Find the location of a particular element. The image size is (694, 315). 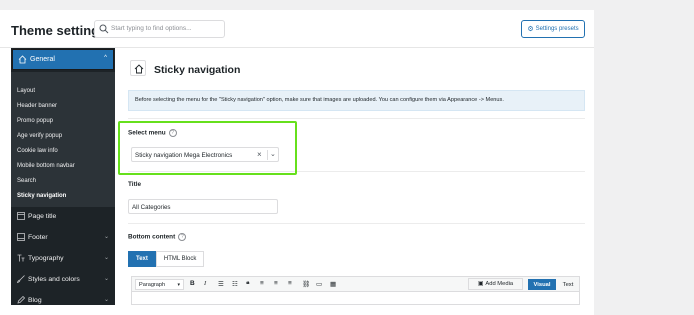

chevron-up-icon: ^ is located at coordinates (105, 58).